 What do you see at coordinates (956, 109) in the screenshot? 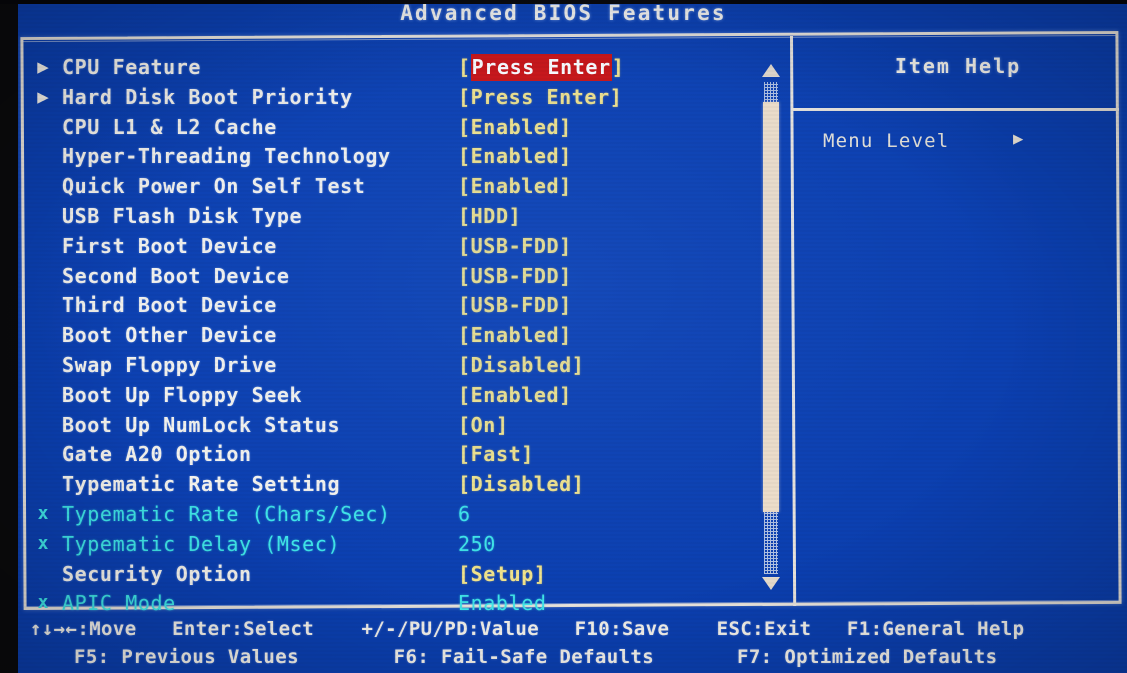
I see `item-help-separator` at bounding box center [956, 109].